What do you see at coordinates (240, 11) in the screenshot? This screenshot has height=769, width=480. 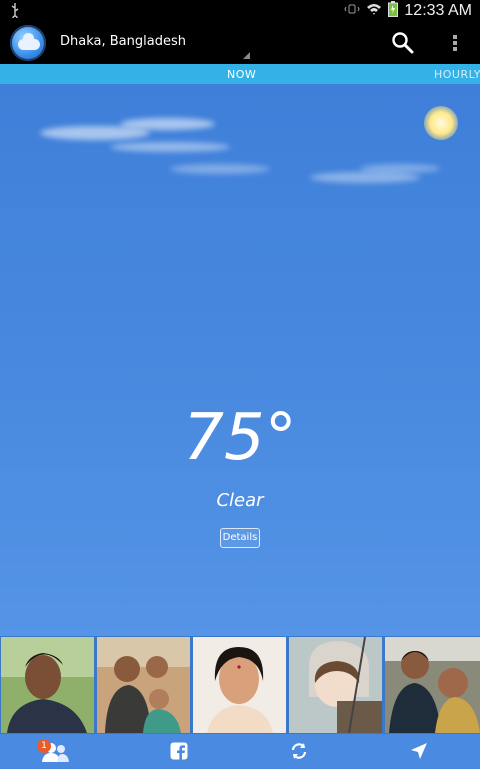 I see `status-bar: 12:33 AM` at bounding box center [240, 11].